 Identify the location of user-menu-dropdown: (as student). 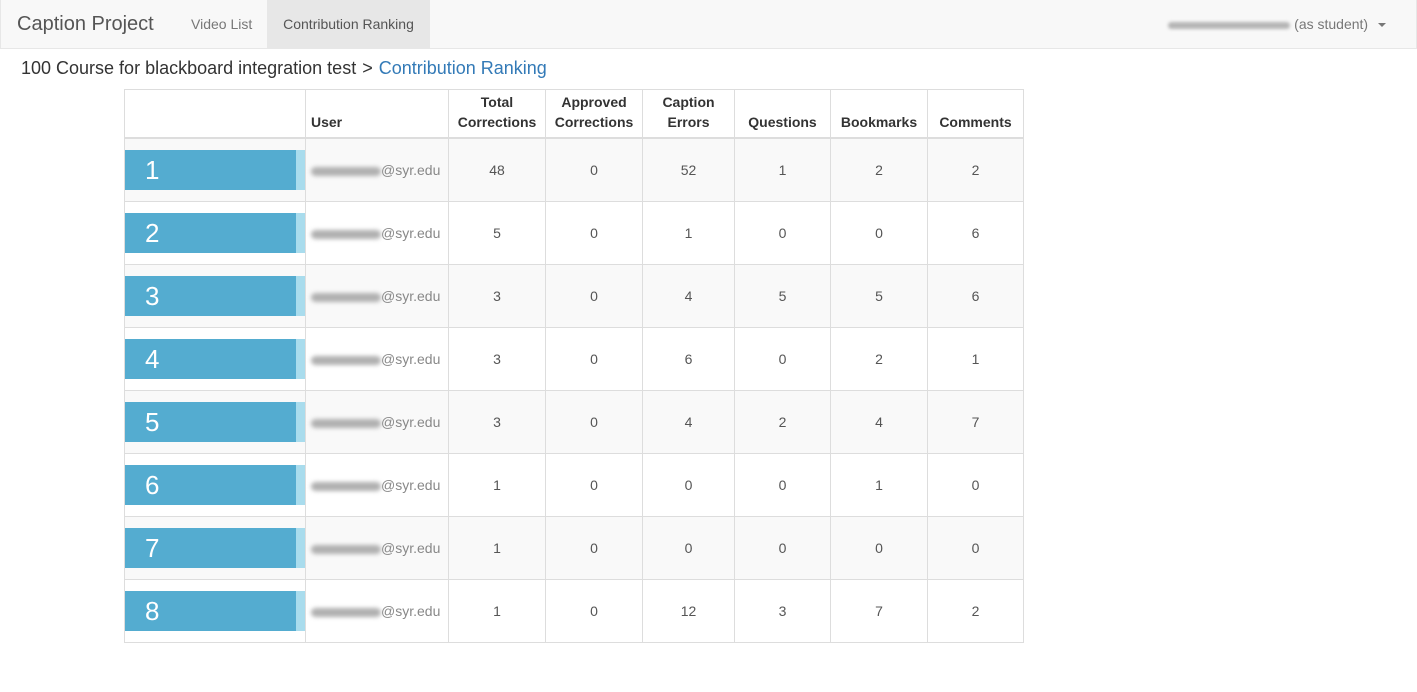
(1277, 24).